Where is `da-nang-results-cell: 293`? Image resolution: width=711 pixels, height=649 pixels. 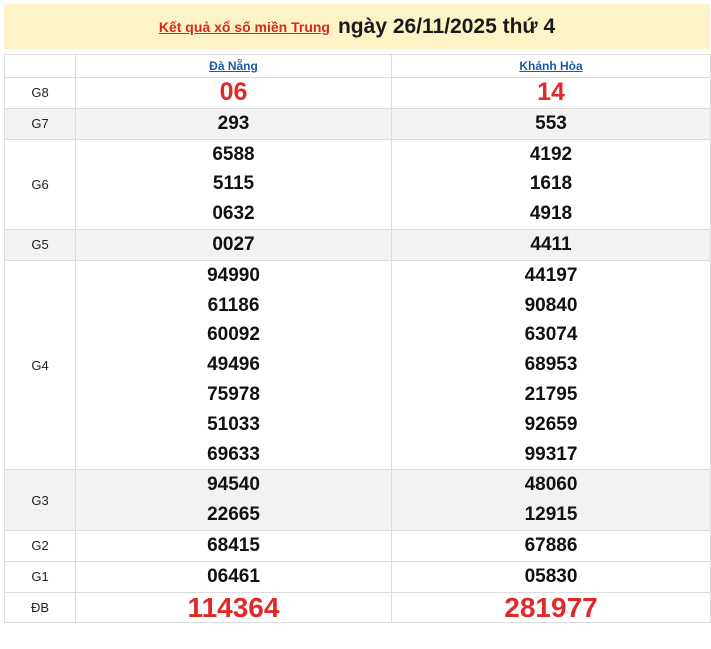
da-nang-results-cell: 293 is located at coordinates (233, 123).